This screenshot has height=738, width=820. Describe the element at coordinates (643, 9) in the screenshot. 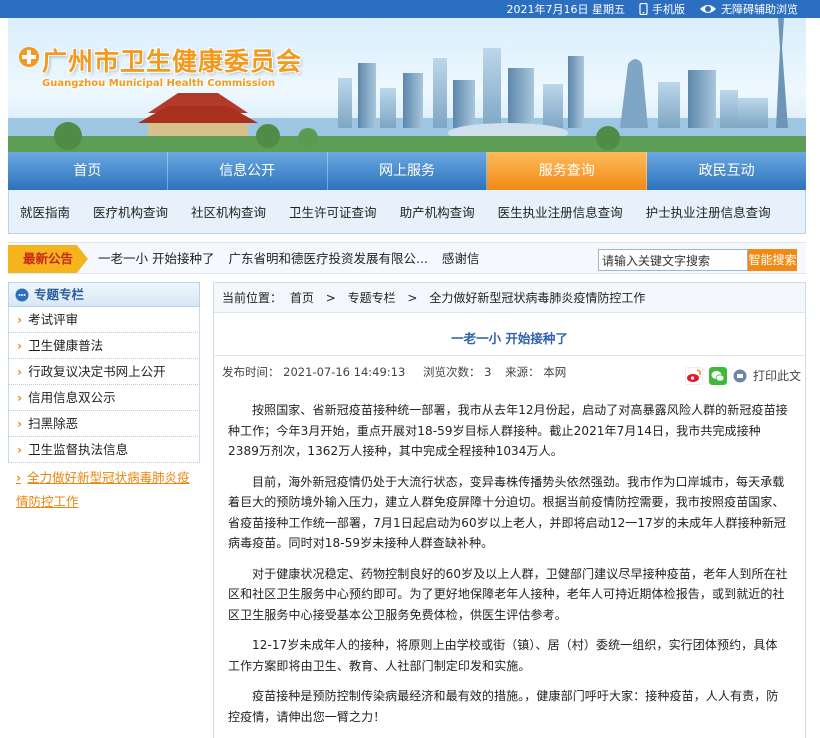

I see `phone-icon` at that location.